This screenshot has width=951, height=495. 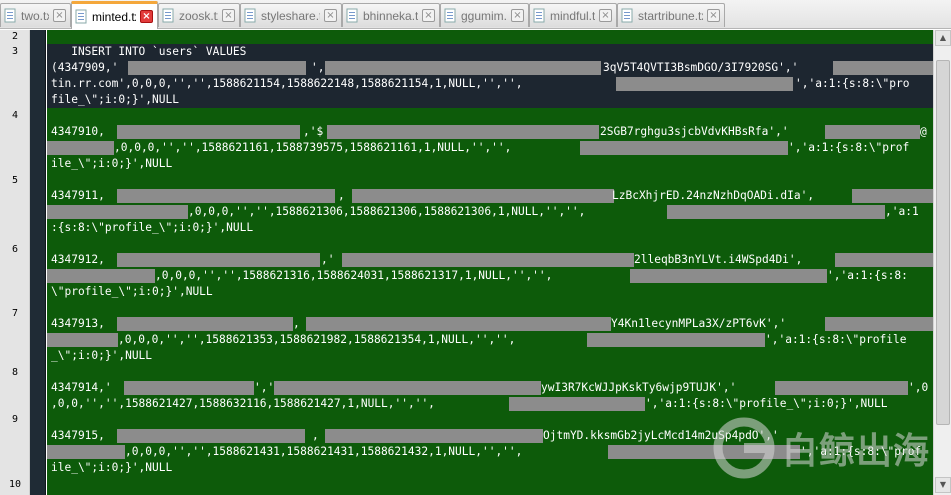 What do you see at coordinates (15, 36) in the screenshot?
I see `line-number: 2` at bounding box center [15, 36].